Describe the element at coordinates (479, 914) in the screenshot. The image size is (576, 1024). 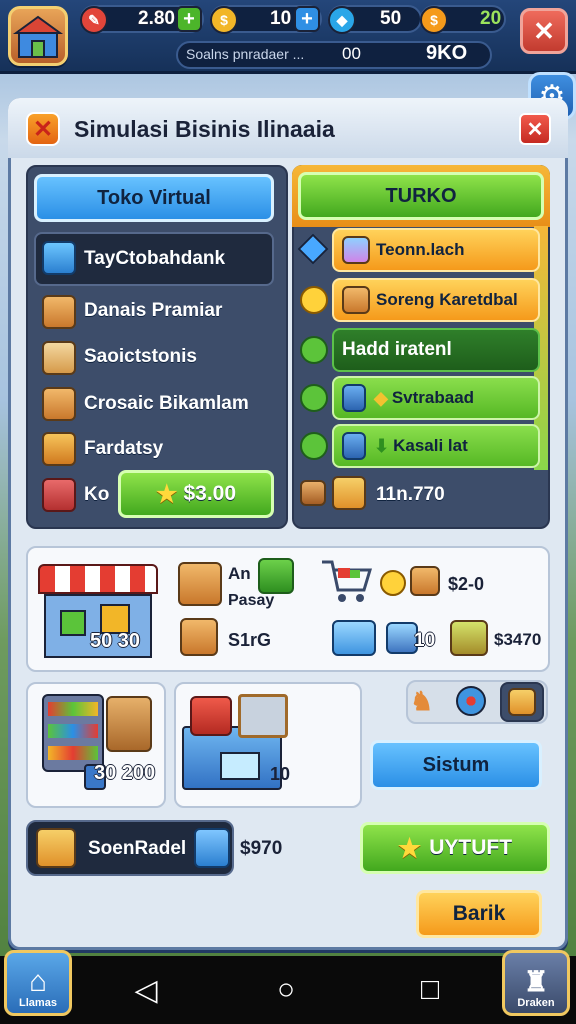
I see `back-button: Barik` at that location.